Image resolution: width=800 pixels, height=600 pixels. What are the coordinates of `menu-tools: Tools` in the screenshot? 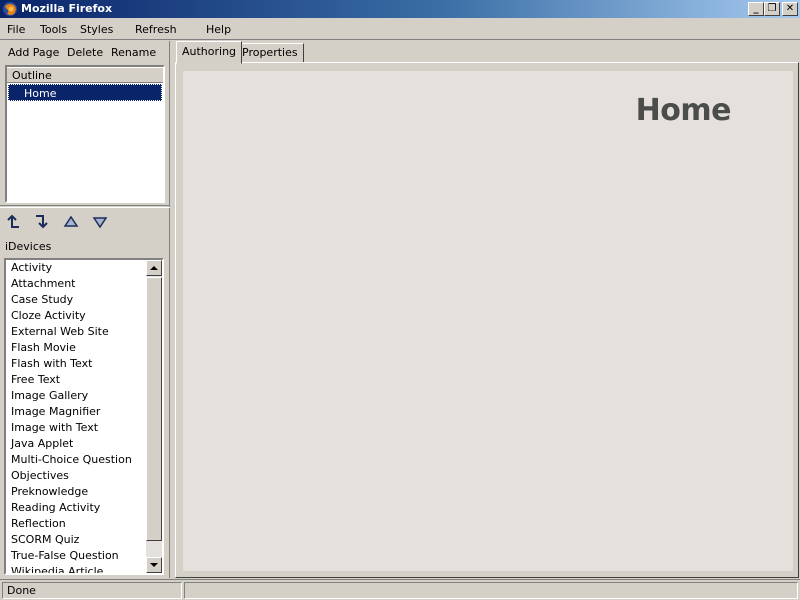 It's located at (53, 29).